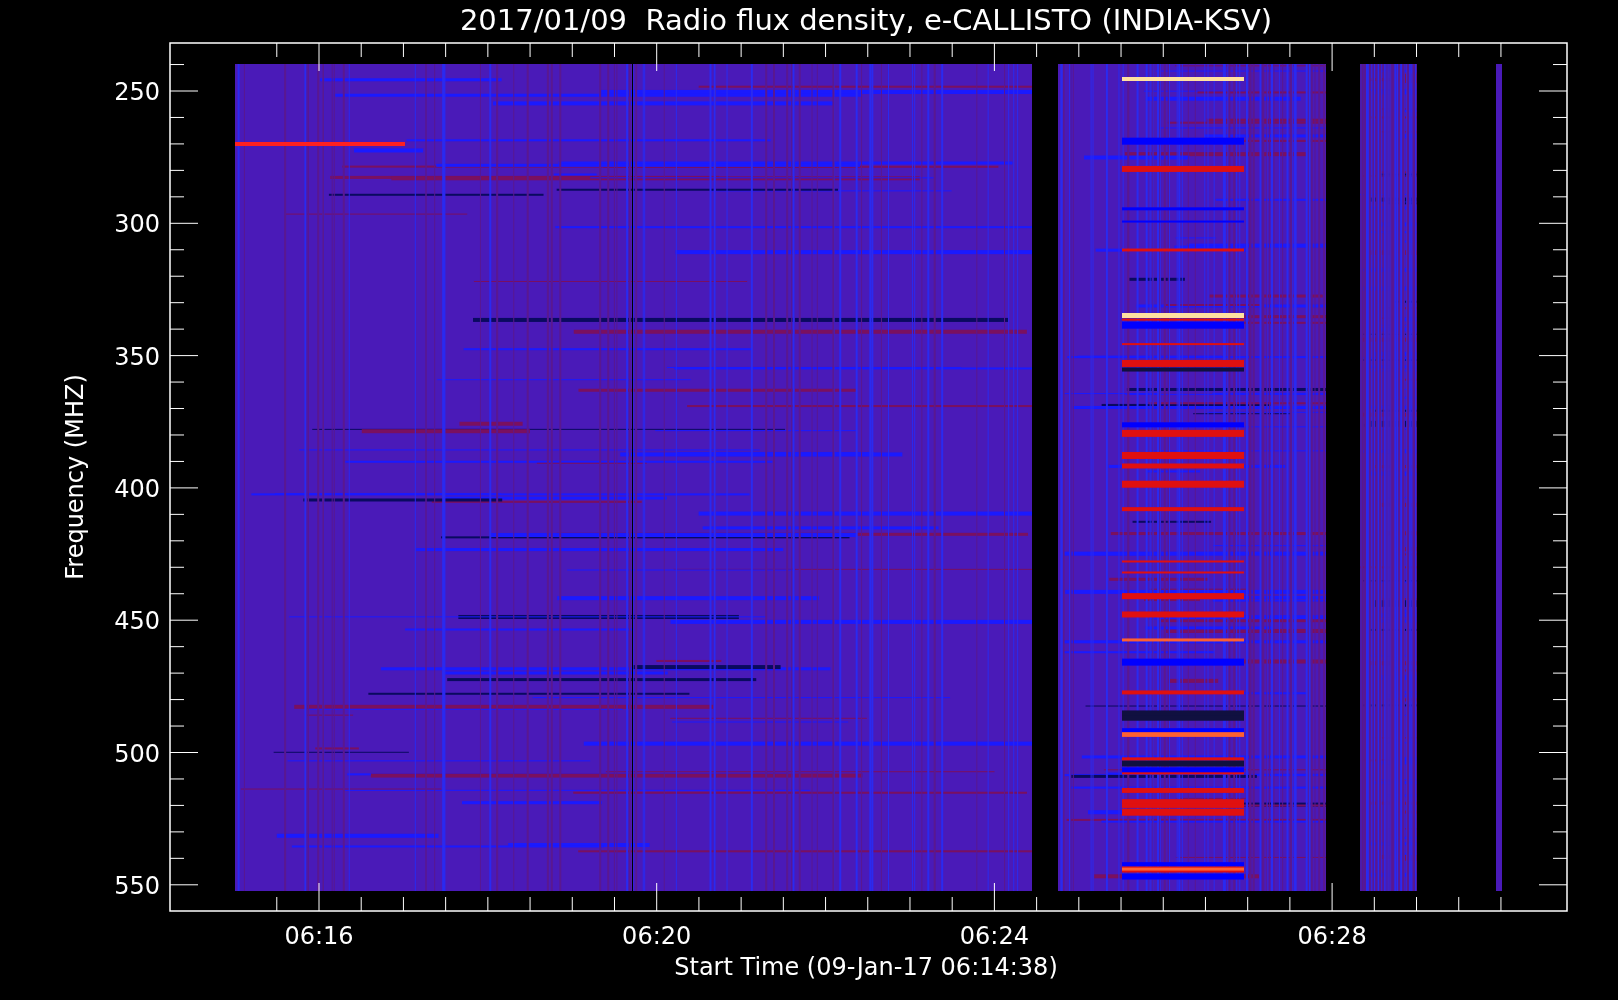 The width and height of the screenshot is (1618, 1000). What do you see at coordinates (657, 936) in the screenshot?
I see `x-tick-label: 06:20` at bounding box center [657, 936].